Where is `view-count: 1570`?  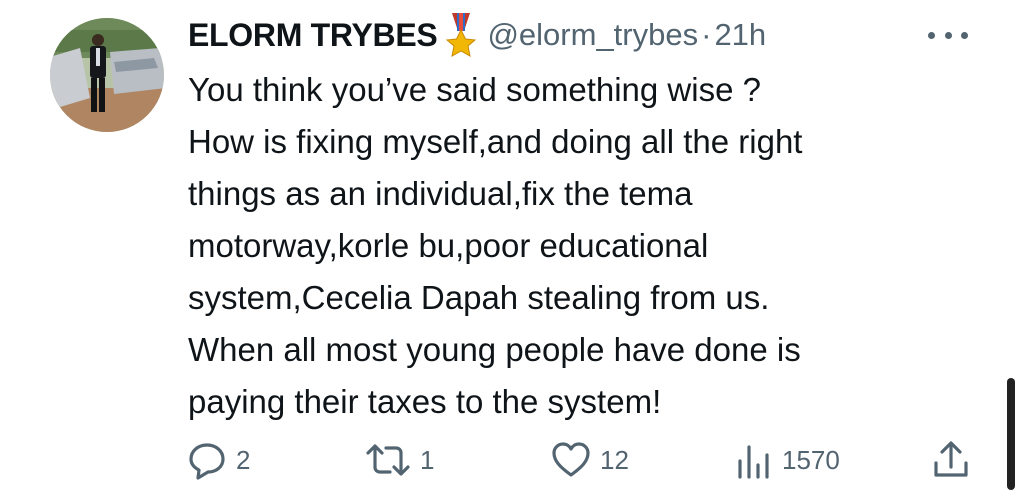 view-count: 1570 is located at coordinates (811, 459).